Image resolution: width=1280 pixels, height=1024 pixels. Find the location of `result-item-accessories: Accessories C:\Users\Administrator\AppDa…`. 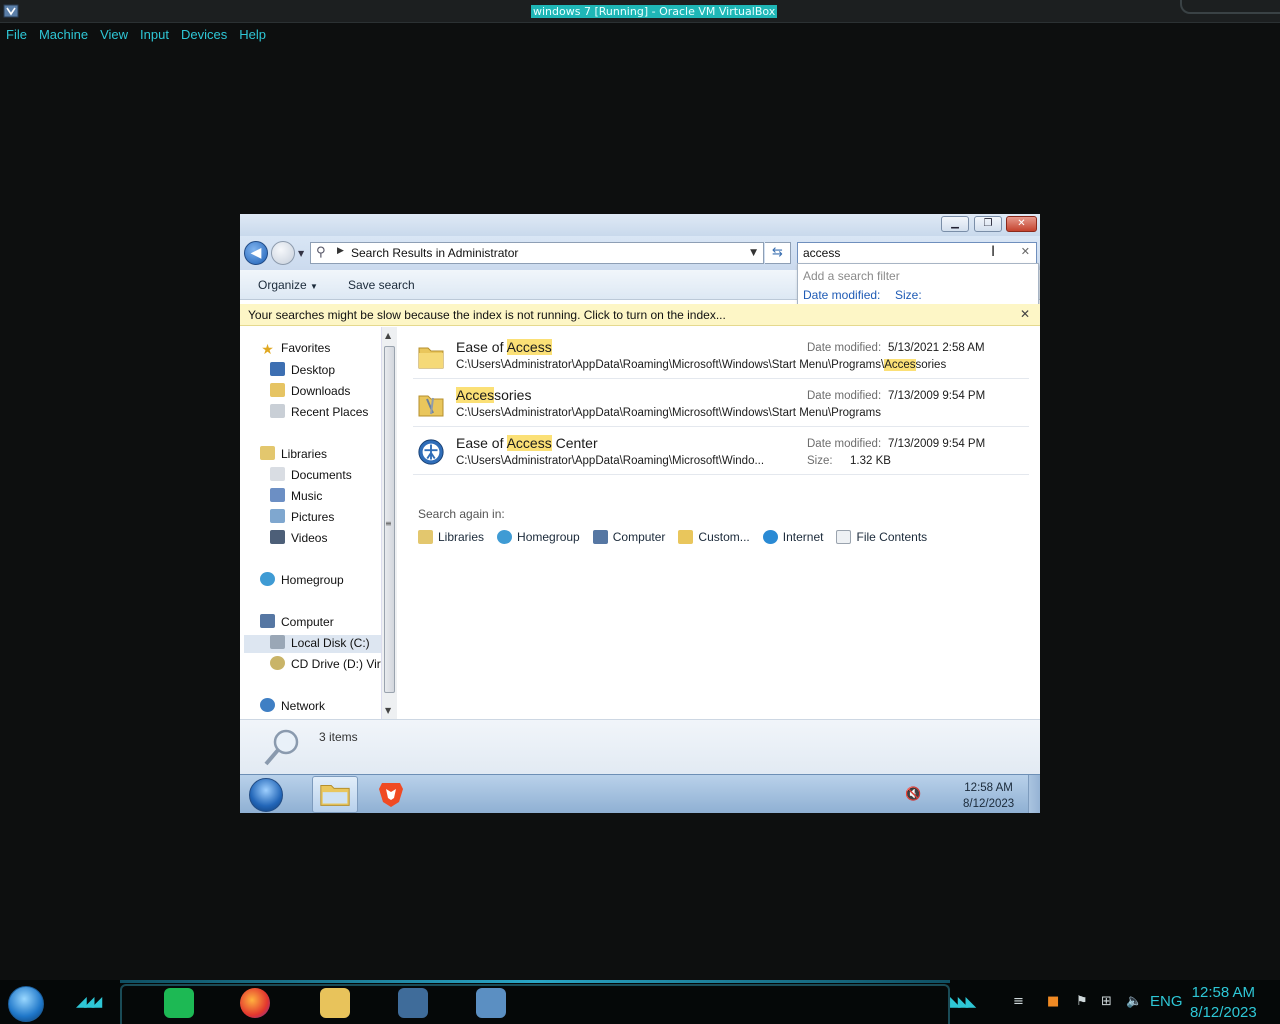

result-item-accessories: Accessories C:\Users\Administrator\AppDa… is located at coordinates (721, 404).